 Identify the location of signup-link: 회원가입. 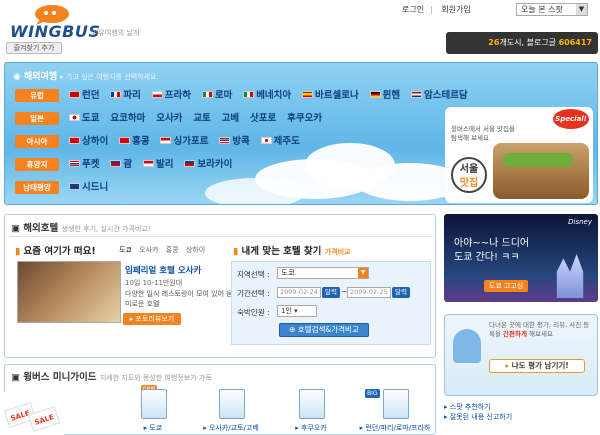
(455, 9).